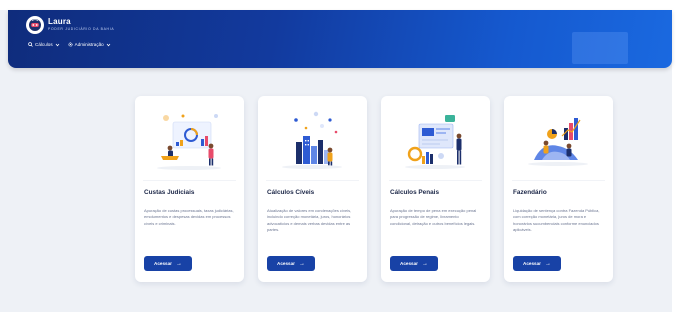  I want to click on frame-top, so click(339, 5).